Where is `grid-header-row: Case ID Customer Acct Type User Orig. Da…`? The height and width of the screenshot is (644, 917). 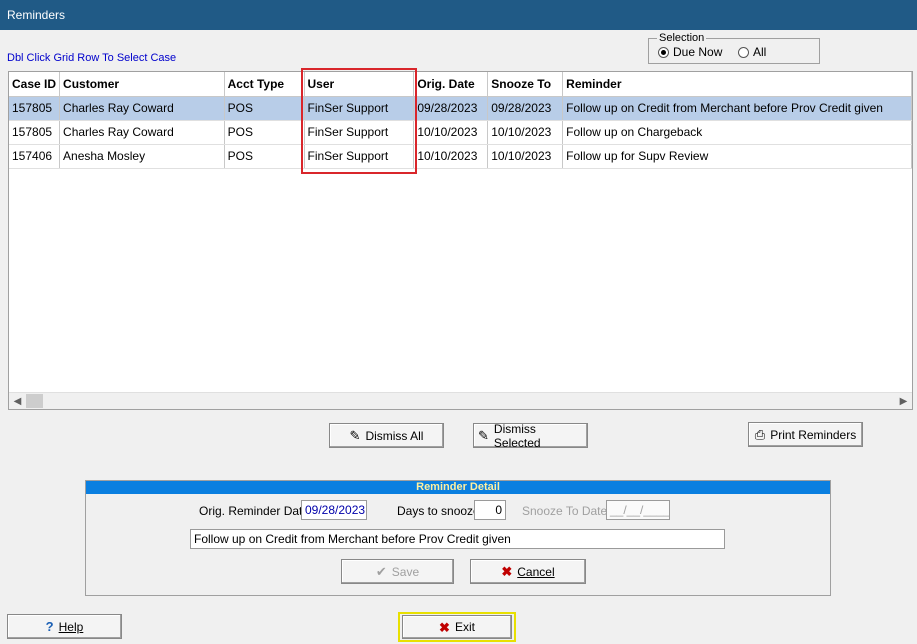
grid-header-row: Case ID Customer Acct Type User Orig. Da… is located at coordinates (460, 84).